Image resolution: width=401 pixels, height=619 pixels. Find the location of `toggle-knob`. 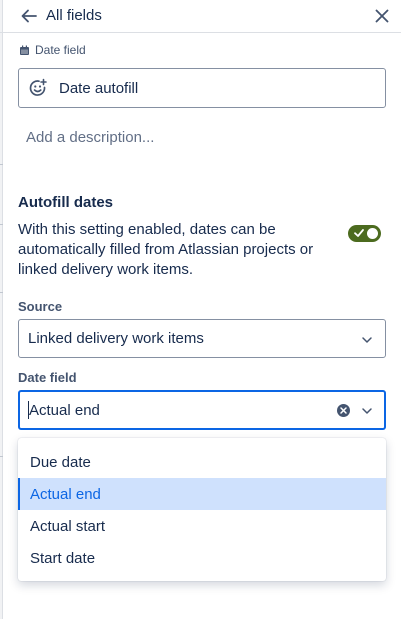

toggle-knob is located at coordinates (372, 233).